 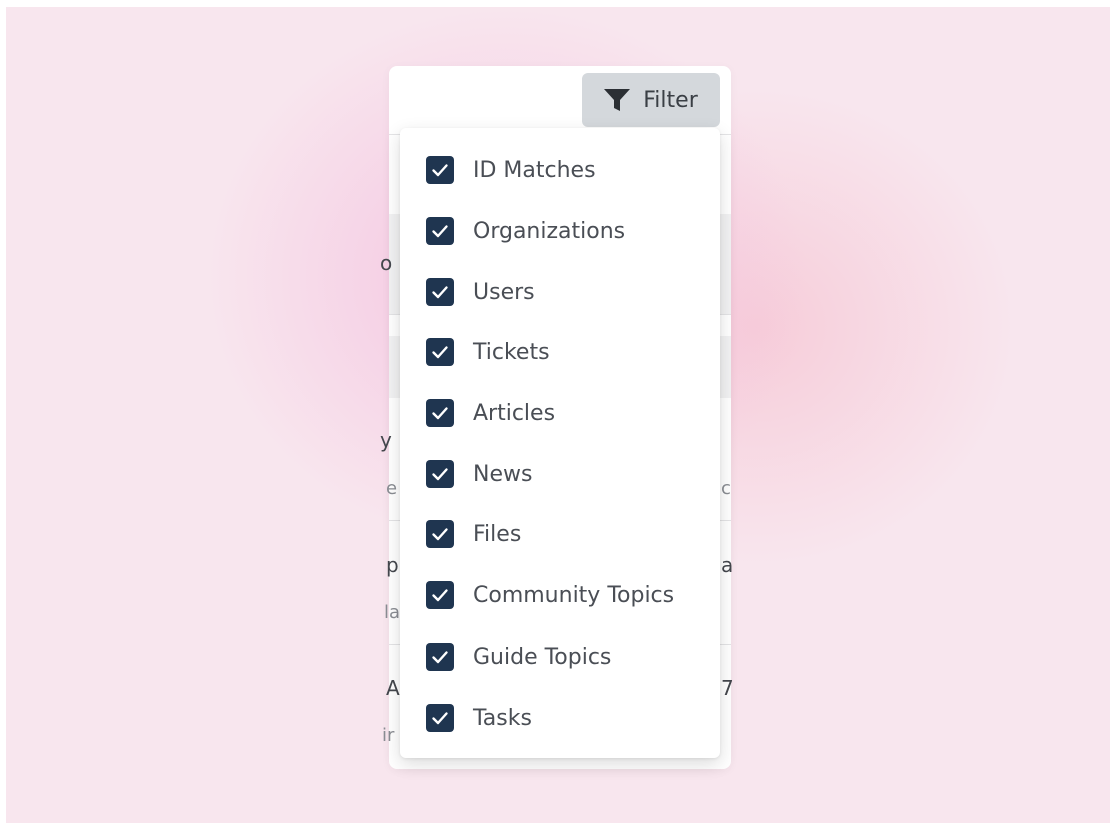 I want to click on filter-option-organizations: Organizations, so click(x=525, y=231).